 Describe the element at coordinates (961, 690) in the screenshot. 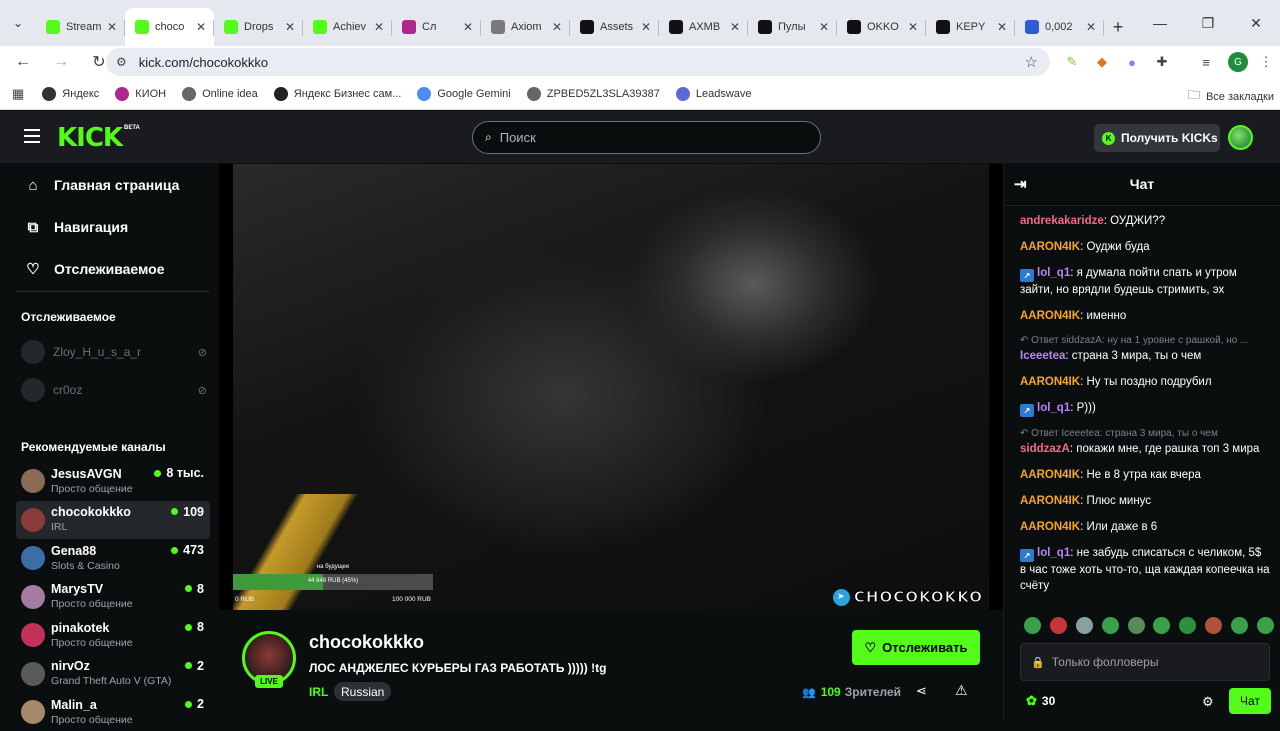

I see `report-icon: ⚠` at that location.